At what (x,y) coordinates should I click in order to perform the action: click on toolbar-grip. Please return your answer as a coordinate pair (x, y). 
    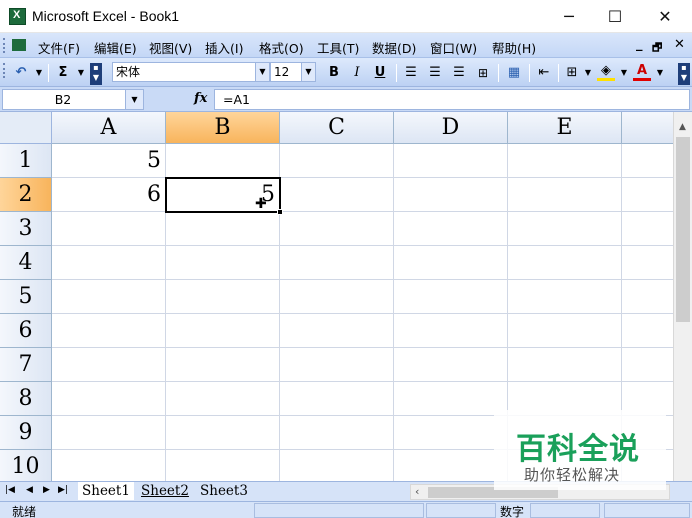
    Looking at the image, I should click on (5, 70).